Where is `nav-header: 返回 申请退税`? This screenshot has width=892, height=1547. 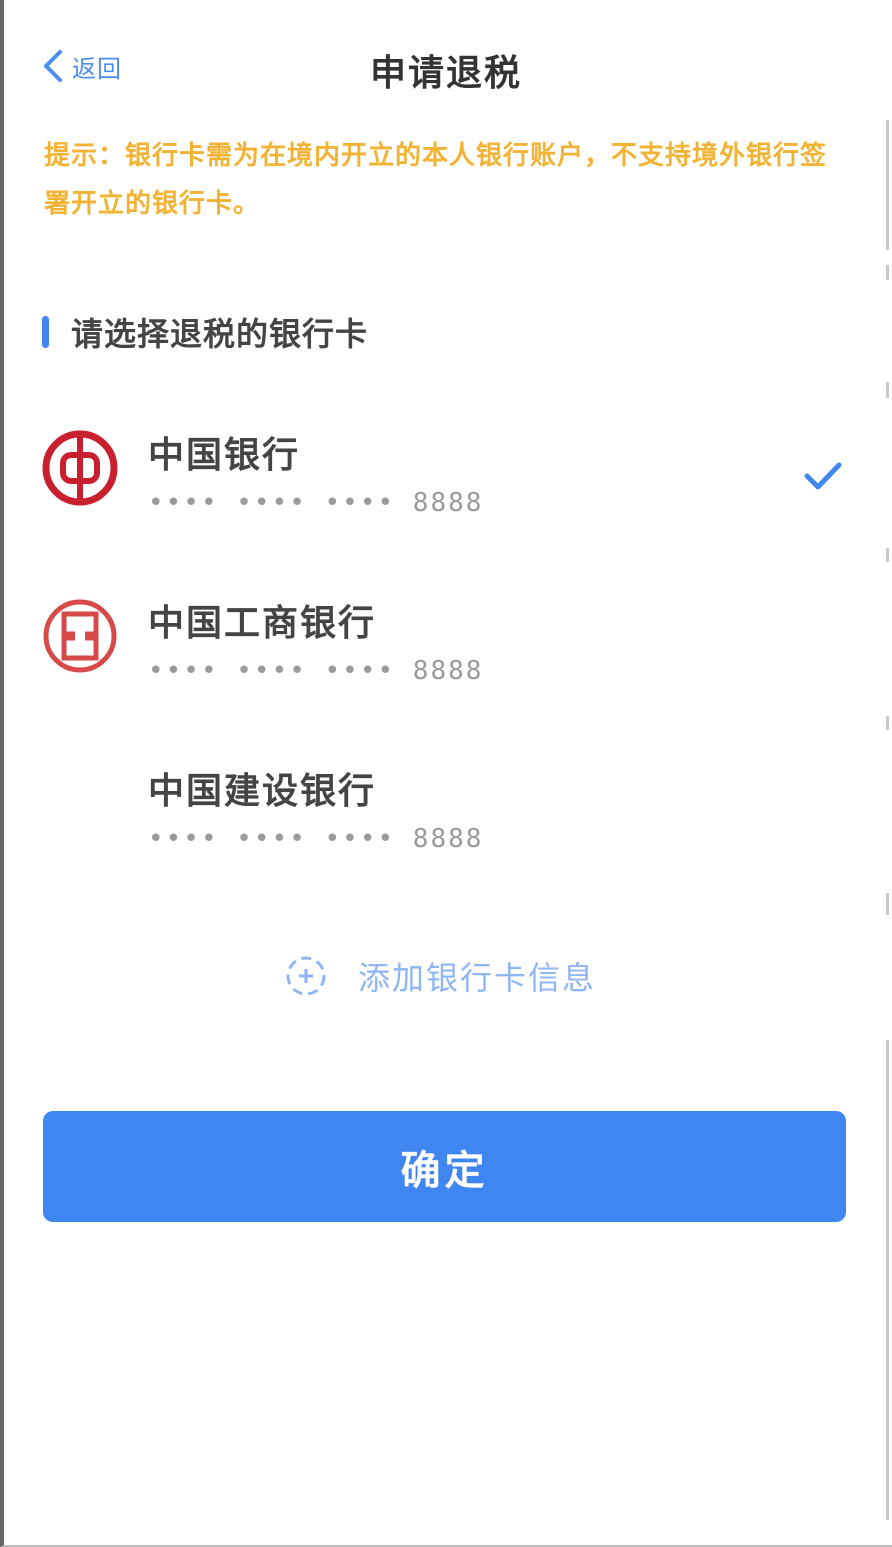
nav-header: 返回 申请退税 is located at coordinates (446, 66).